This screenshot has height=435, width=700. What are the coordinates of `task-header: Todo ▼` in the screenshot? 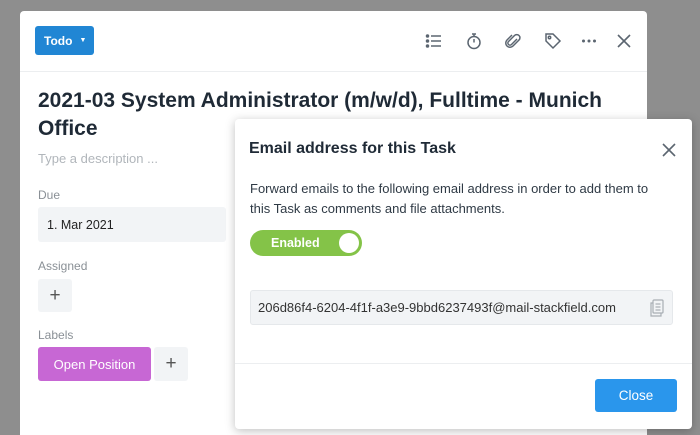 It's located at (333, 41).